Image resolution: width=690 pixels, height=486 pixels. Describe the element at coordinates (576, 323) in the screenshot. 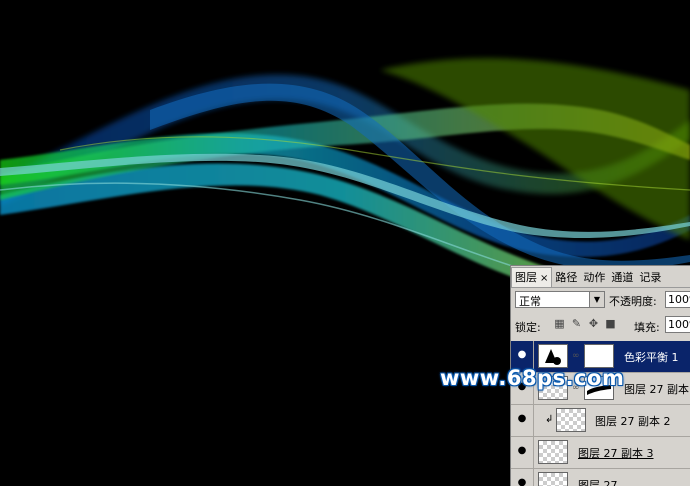

I see `lock-pixels-icon: ✎` at that location.